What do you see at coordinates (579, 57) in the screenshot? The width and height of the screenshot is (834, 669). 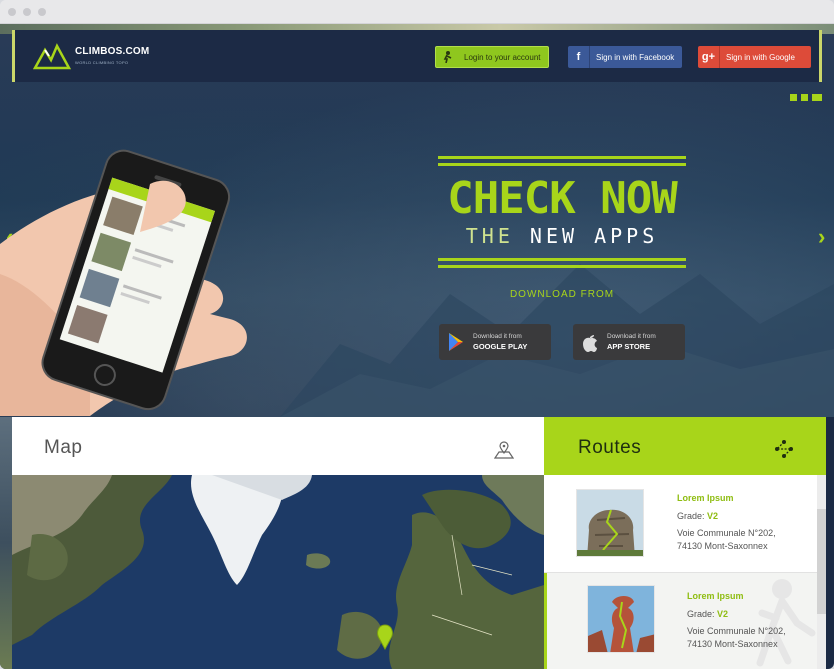 I see `facebook-icon: f` at bounding box center [579, 57].